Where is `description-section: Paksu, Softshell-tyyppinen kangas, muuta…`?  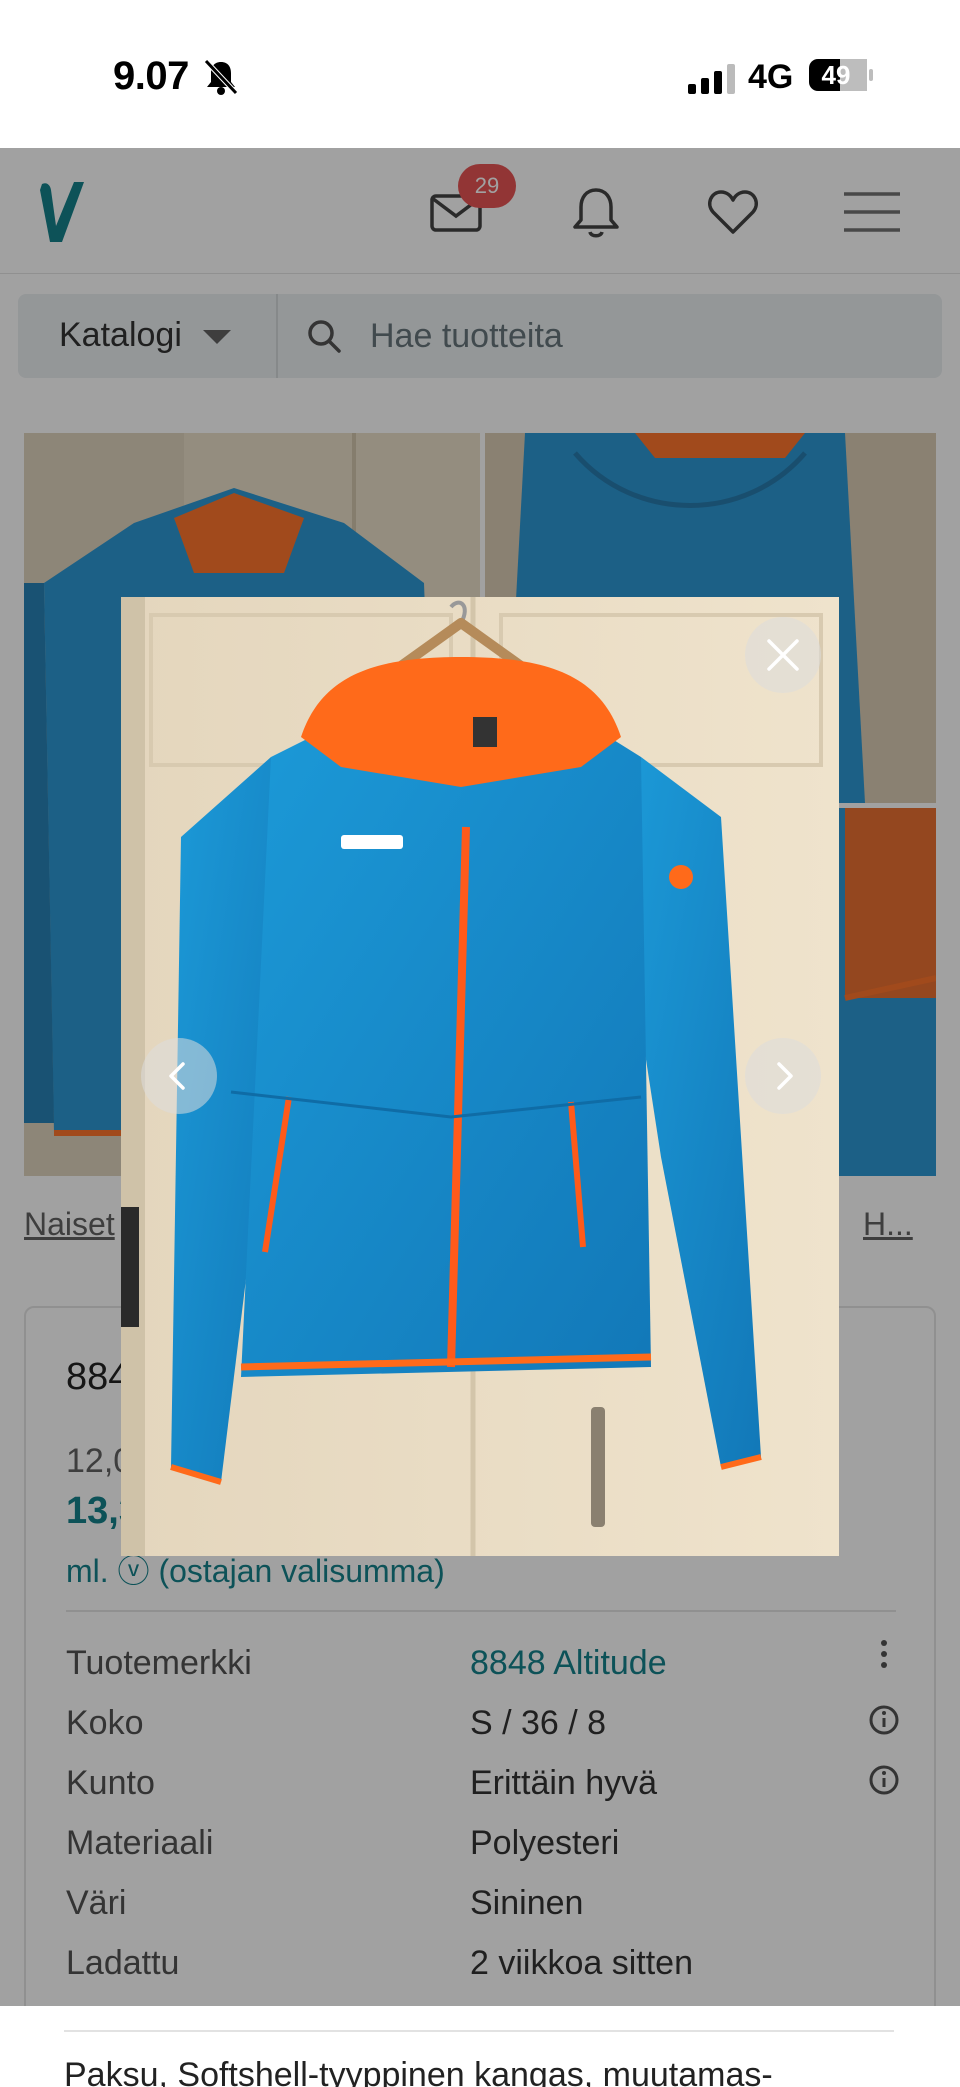
description-section: Paksu, Softshell-tyyppinen kangas, muuta… is located at coordinates (480, 2046).